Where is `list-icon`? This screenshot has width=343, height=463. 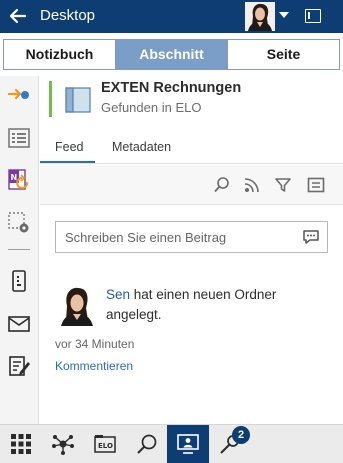
list-icon is located at coordinates (19, 138).